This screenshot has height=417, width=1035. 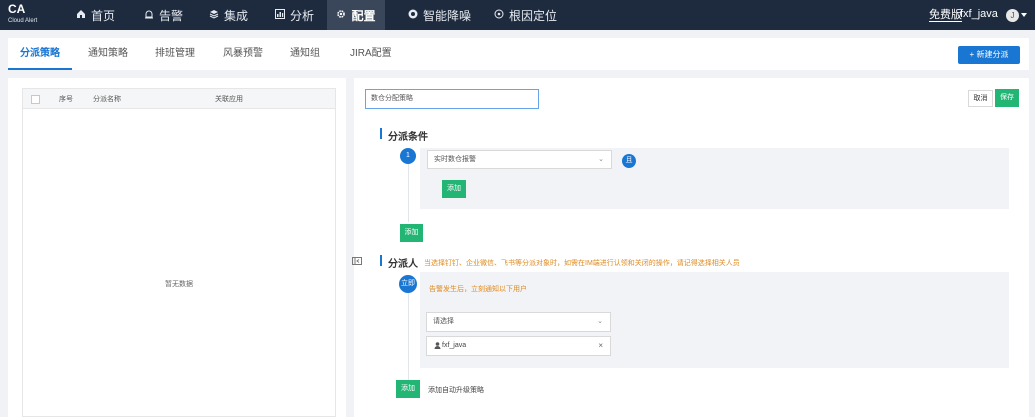 I want to click on selected-user-tag: fxf_java ×, so click(x=518, y=346).